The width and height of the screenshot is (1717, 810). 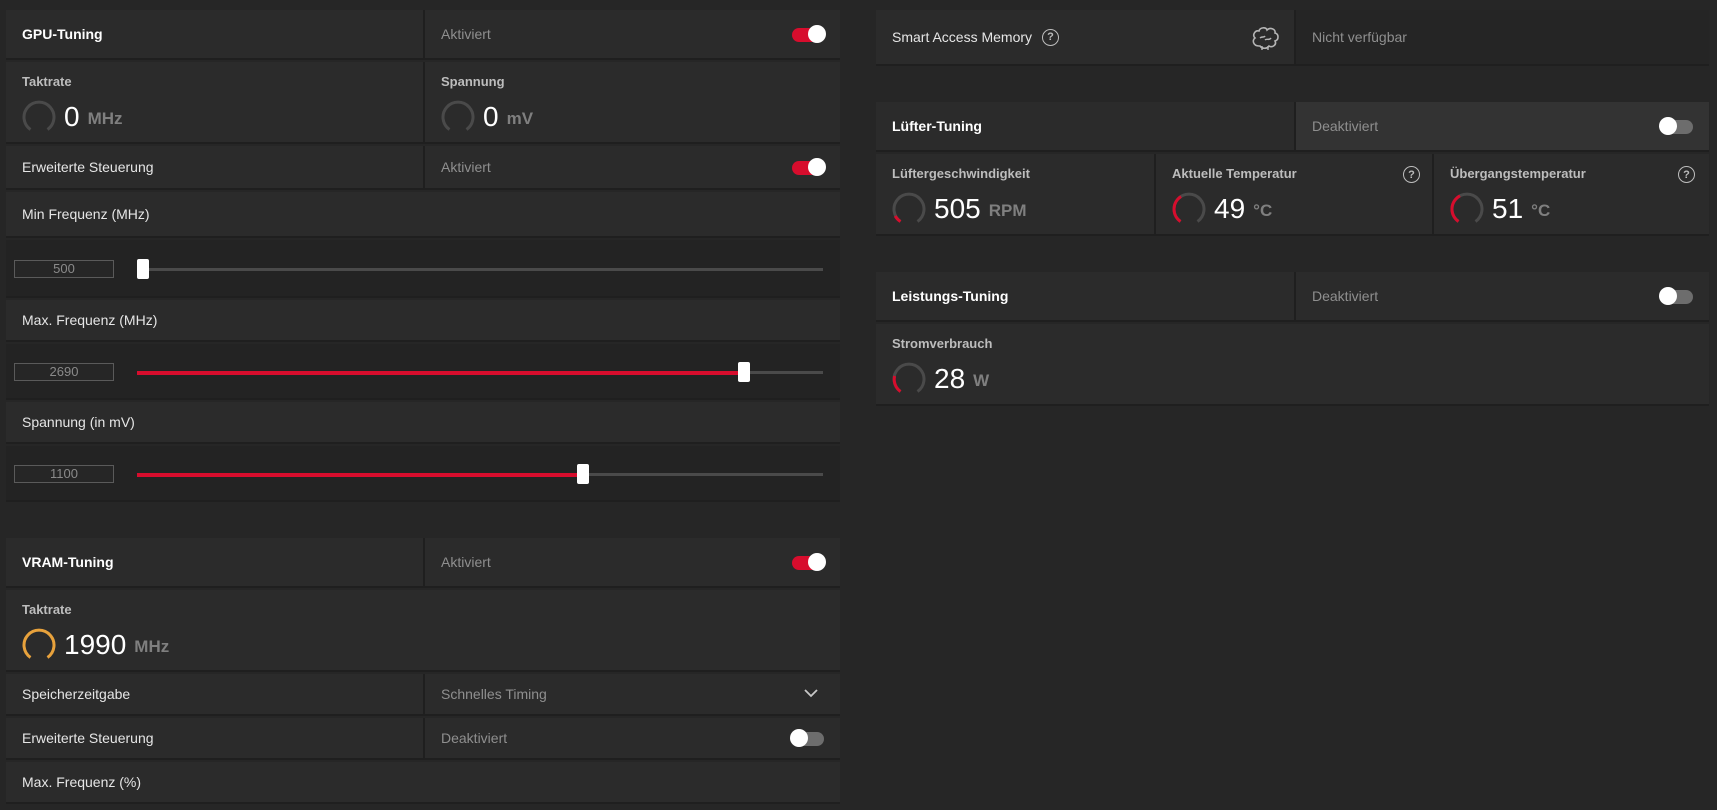 I want to click on vram-tuning-toggle, so click(x=809, y=562).